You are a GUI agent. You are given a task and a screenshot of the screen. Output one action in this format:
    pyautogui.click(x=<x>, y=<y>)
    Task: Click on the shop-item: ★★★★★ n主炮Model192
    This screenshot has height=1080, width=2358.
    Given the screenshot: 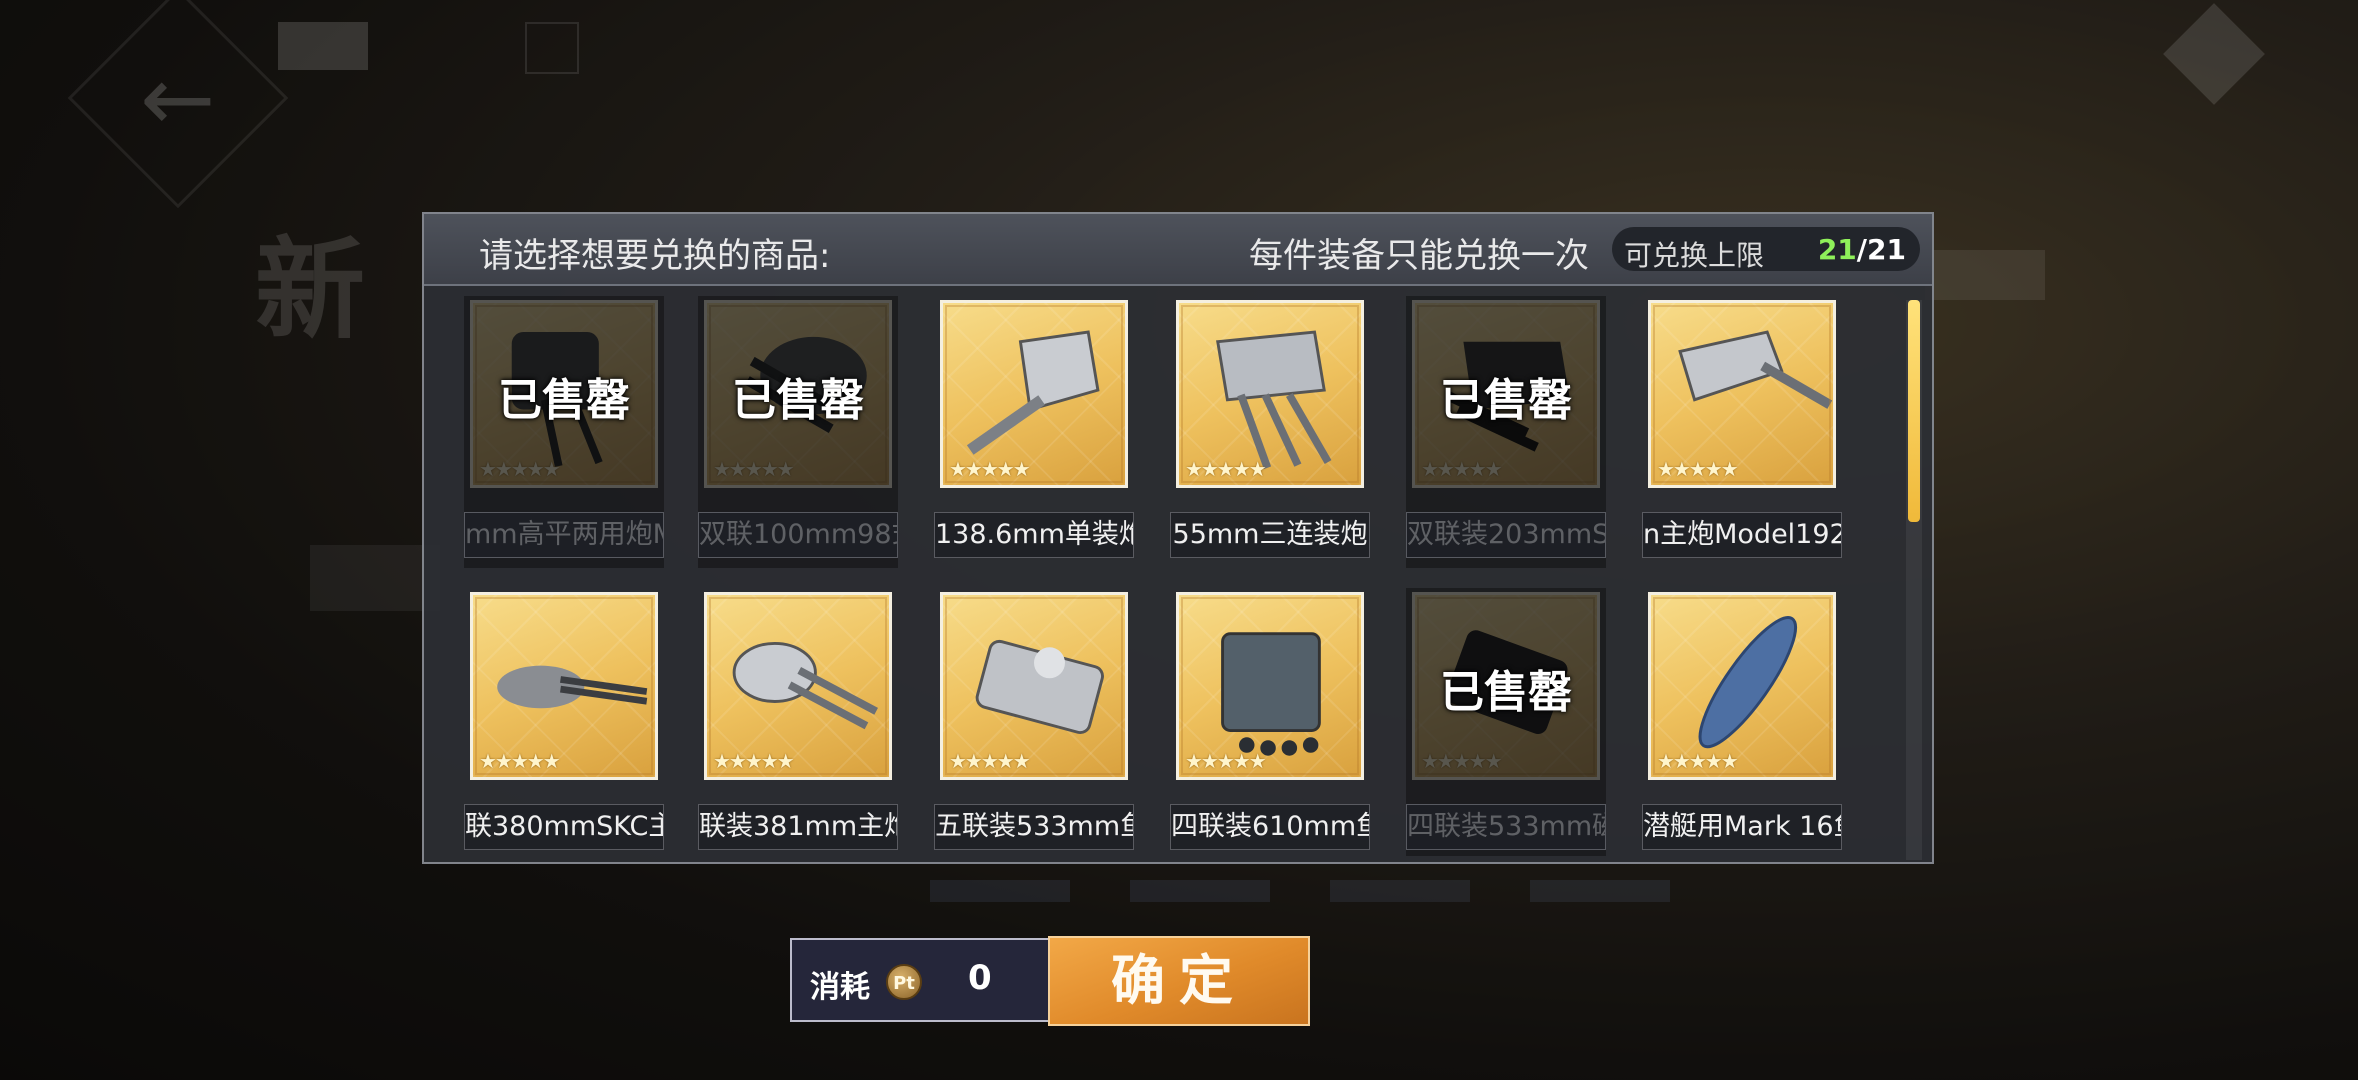 What is the action you would take?
    pyautogui.click(x=1742, y=441)
    